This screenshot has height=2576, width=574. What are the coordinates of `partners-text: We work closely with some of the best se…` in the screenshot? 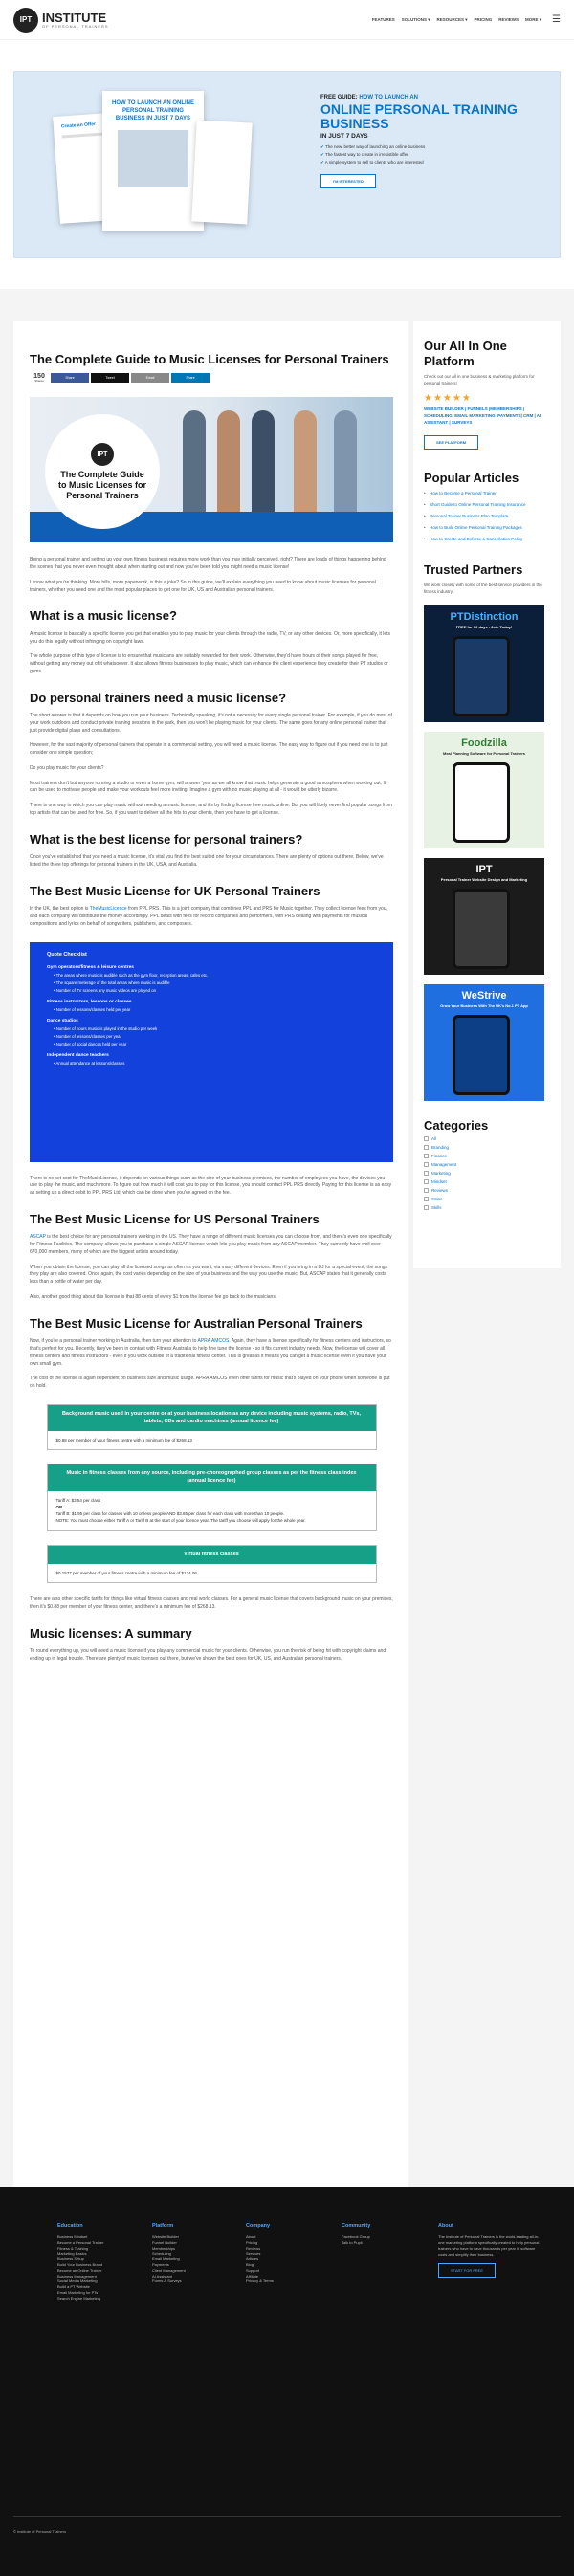 It's located at (483, 589).